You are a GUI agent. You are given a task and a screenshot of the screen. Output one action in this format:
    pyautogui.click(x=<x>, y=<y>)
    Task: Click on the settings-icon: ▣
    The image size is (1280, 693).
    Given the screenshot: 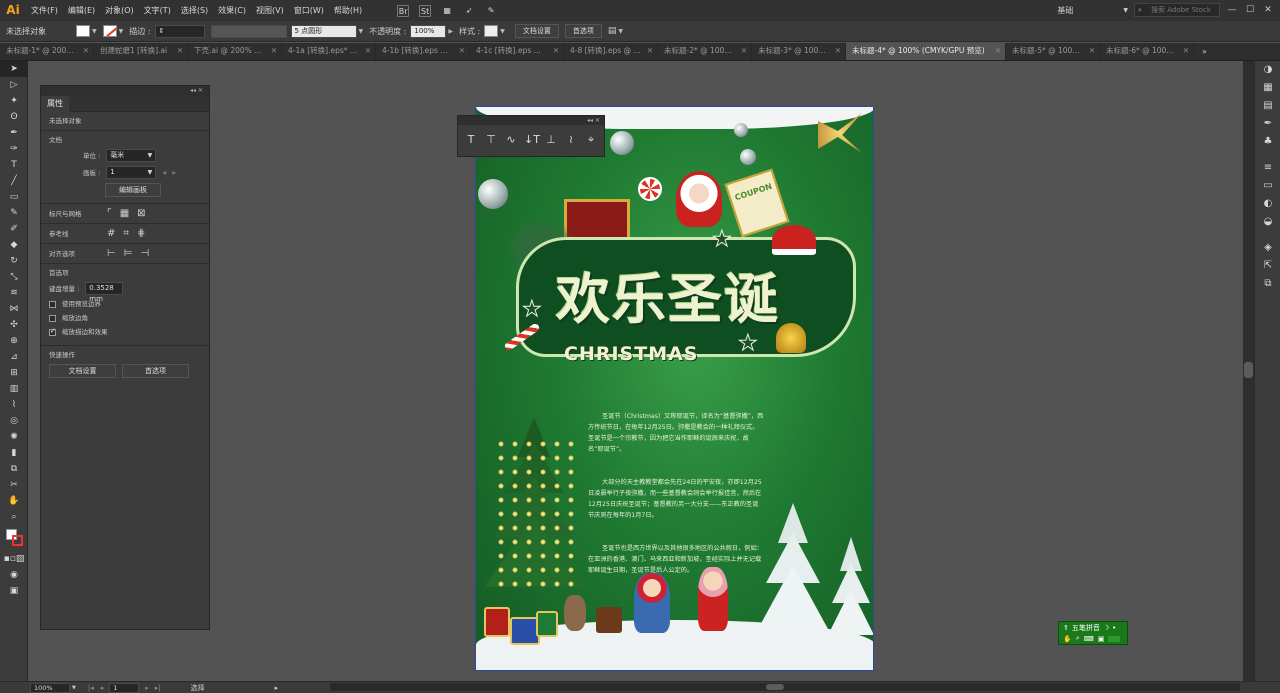 What is the action you would take?
    pyautogui.click(x=1101, y=639)
    